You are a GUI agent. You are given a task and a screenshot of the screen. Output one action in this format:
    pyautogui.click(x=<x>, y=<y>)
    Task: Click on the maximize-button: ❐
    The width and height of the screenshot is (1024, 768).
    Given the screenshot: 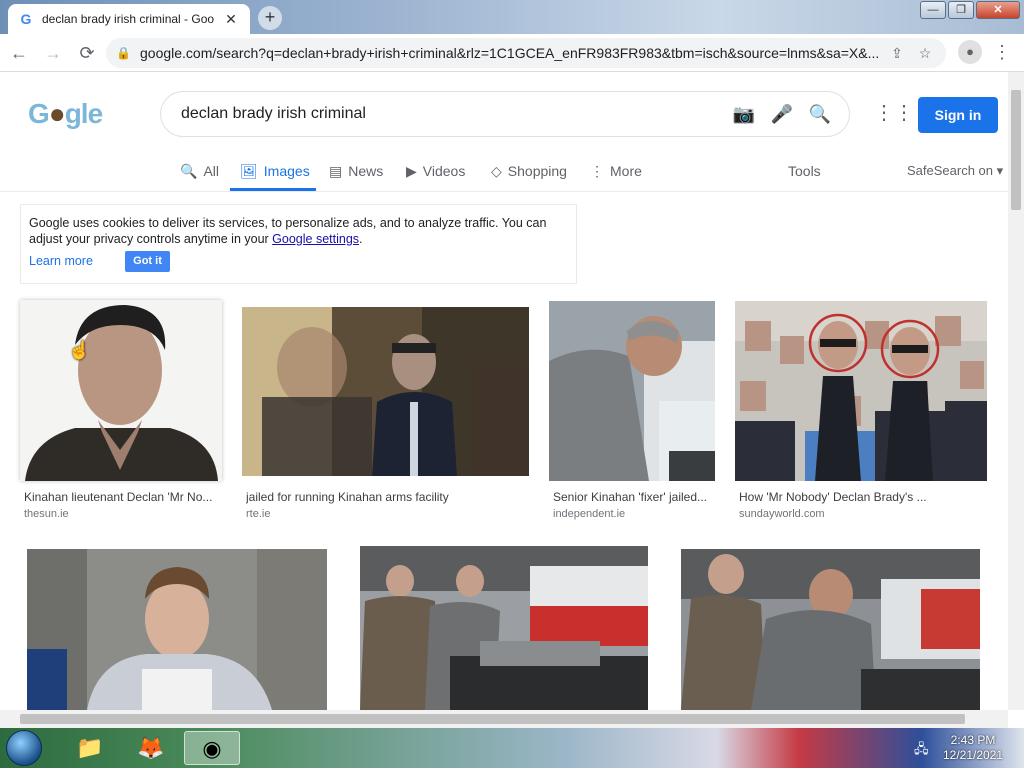 What is the action you would take?
    pyautogui.click(x=961, y=10)
    